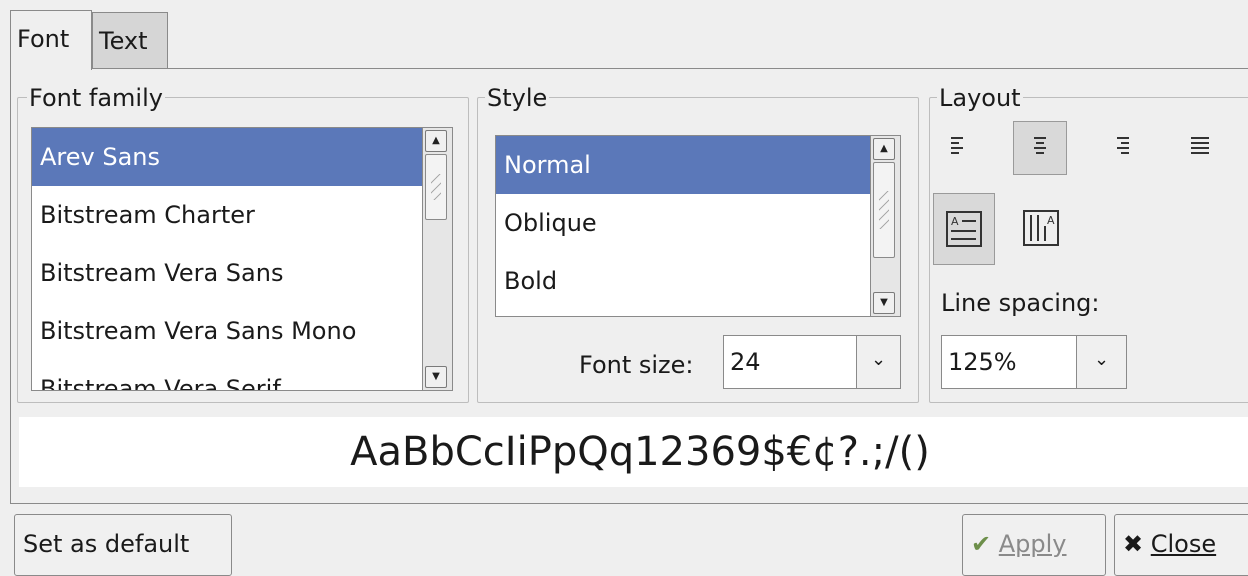 Image resolution: width=1248 pixels, height=576 pixels. What do you see at coordinates (1133, 544) in the screenshot?
I see `close-icon: ✖` at bounding box center [1133, 544].